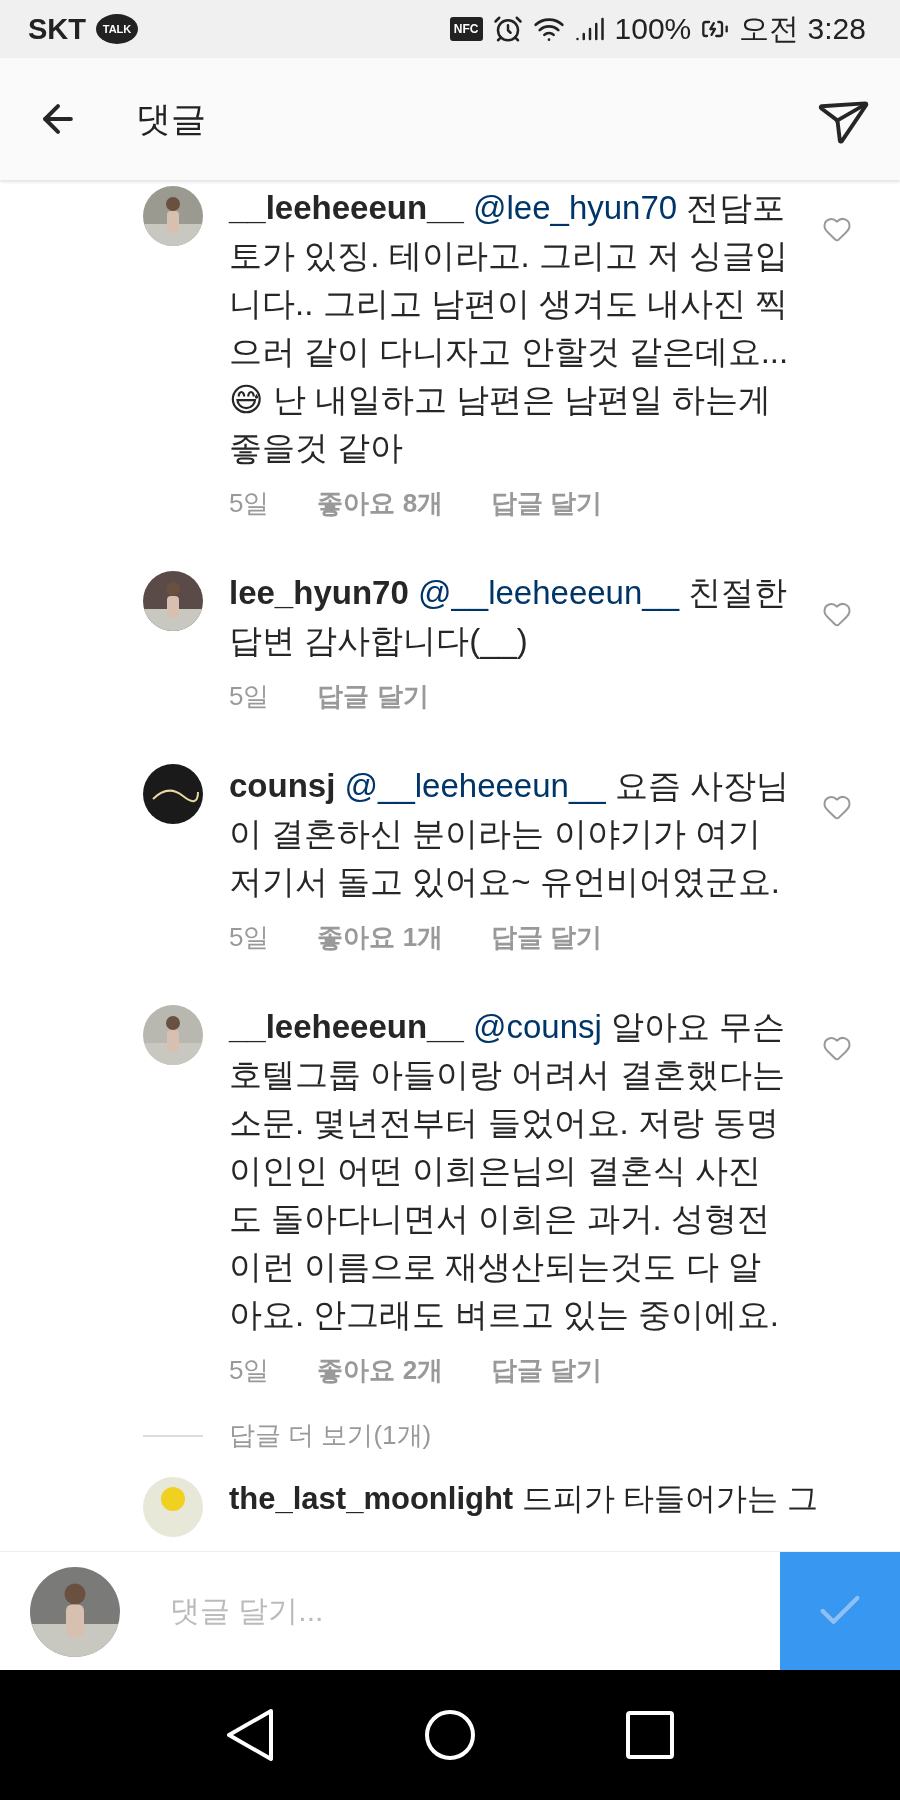 This screenshot has width=900, height=1800. Describe the element at coordinates (509, 328) in the screenshot. I see `comment-text: __leeheeeun__ @lee_hyun70 전담포토가 있징. 테이라고. 그리고 저 싱글입니다.. 그리고 남편이 생겨도 내사진 찍으러 같이 다니자고 안할것 같은데요...😅 난 내일하고 남편은 남편일 하는게 좋을것 같아` at that location.